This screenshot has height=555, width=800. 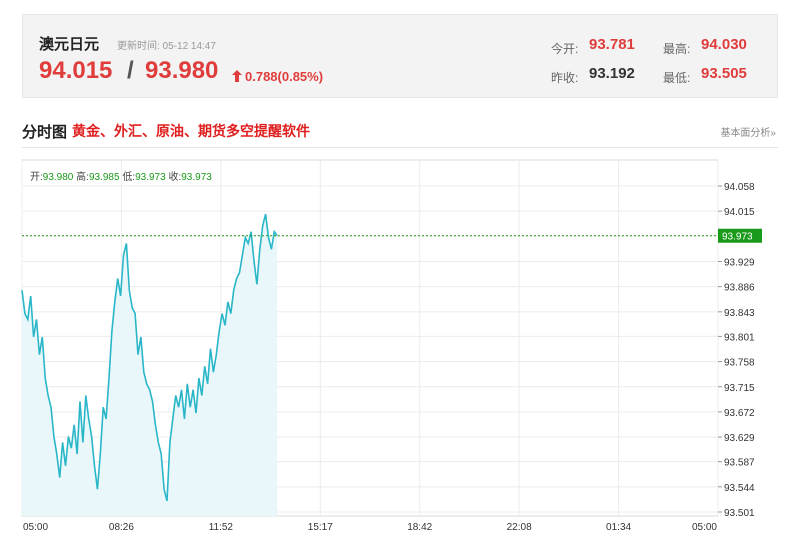 What do you see at coordinates (400, 147) in the screenshot?
I see `divider` at bounding box center [400, 147].